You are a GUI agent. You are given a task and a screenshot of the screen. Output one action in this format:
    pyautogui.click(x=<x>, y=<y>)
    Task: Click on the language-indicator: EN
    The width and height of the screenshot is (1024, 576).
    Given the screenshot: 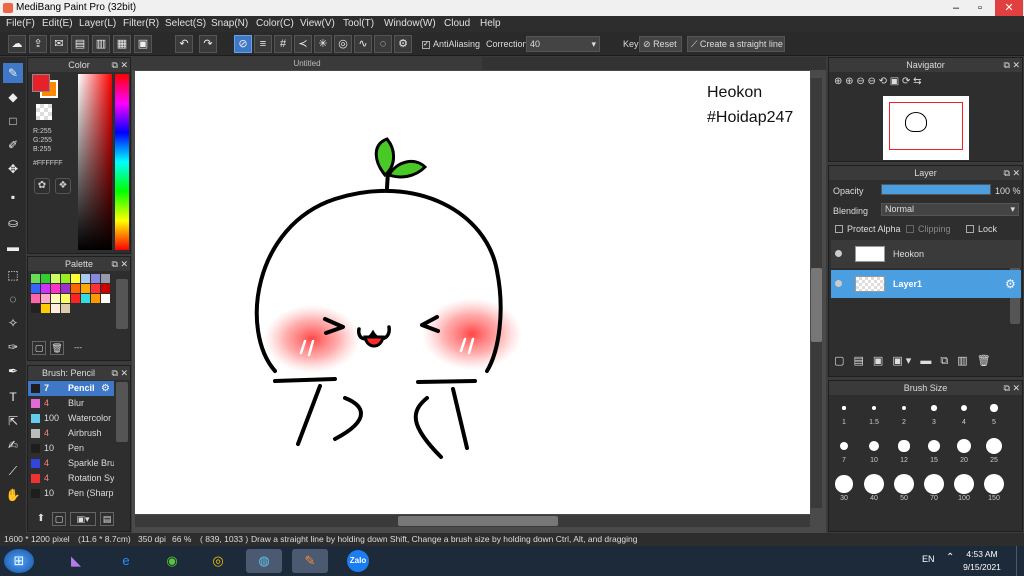 What is the action you would take?
    pyautogui.click(x=928, y=559)
    